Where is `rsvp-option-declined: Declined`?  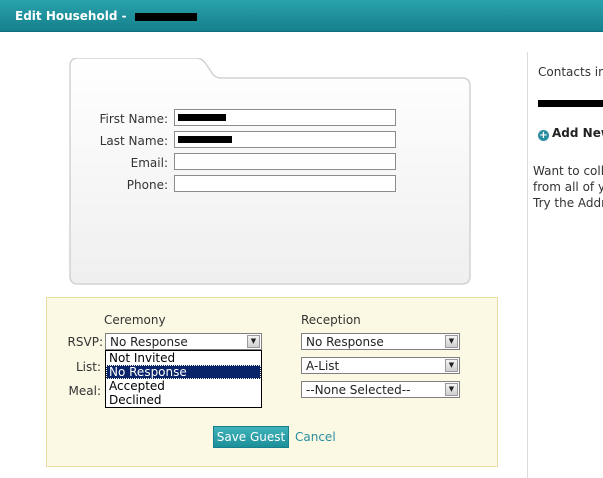
rsvp-option-declined: Declined is located at coordinates (183, 400).